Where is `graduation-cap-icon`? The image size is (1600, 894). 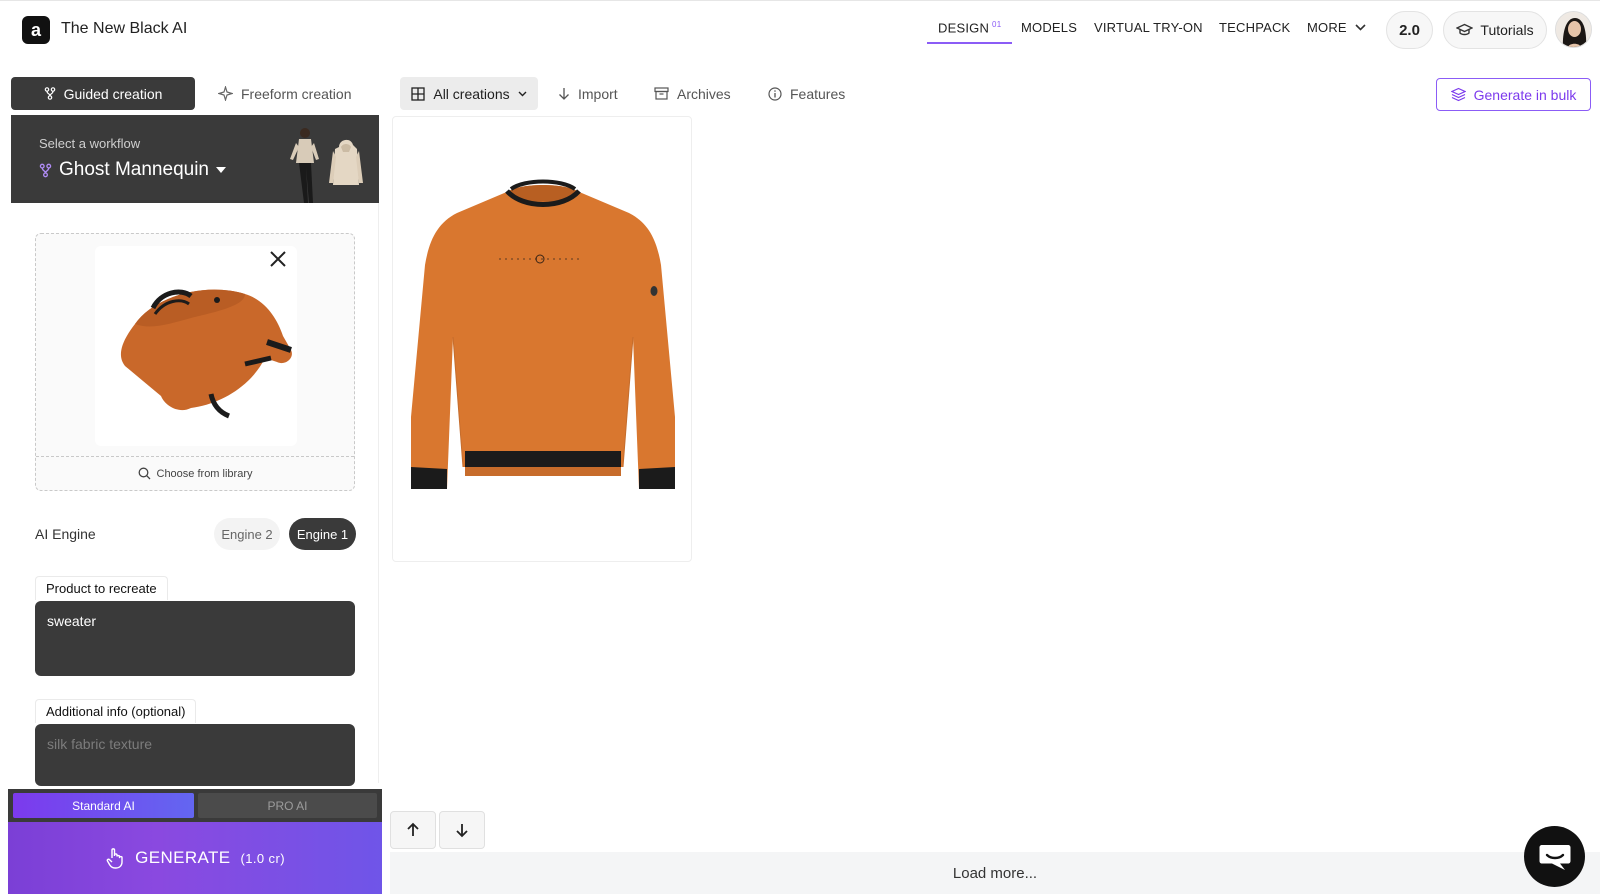 graduation-cap-icon is located at coordinates (1465, 30).